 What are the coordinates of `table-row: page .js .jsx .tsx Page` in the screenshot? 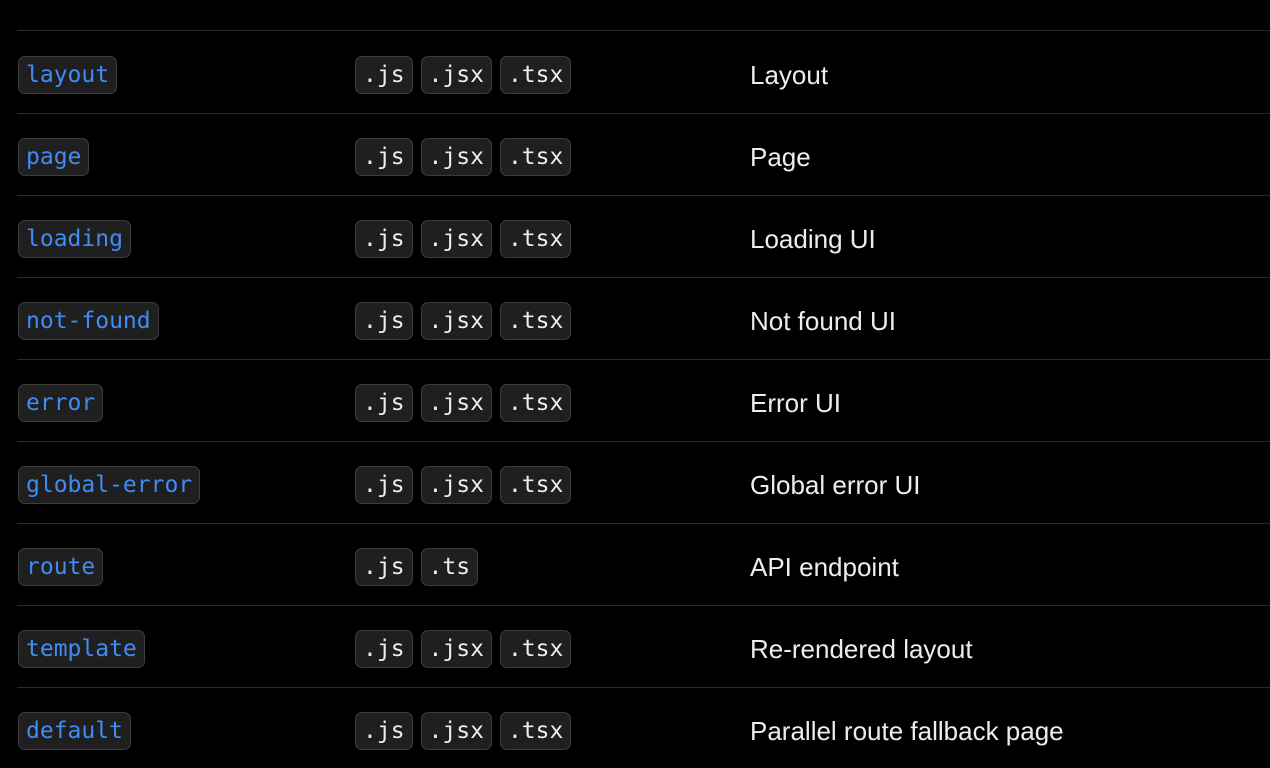 It's located at (643, 155).